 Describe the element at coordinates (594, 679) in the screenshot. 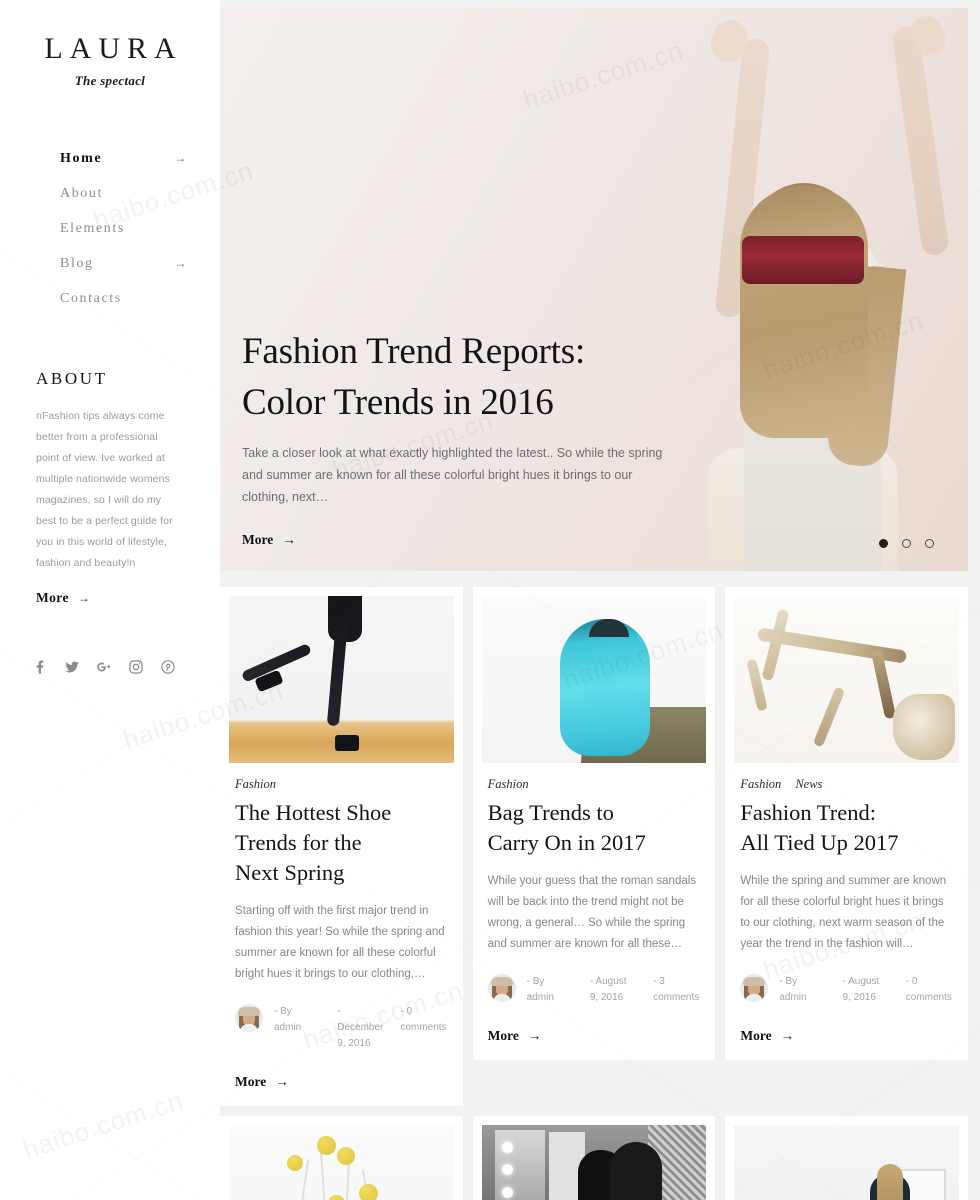

I see `turquoise-hair-photo` at that location.